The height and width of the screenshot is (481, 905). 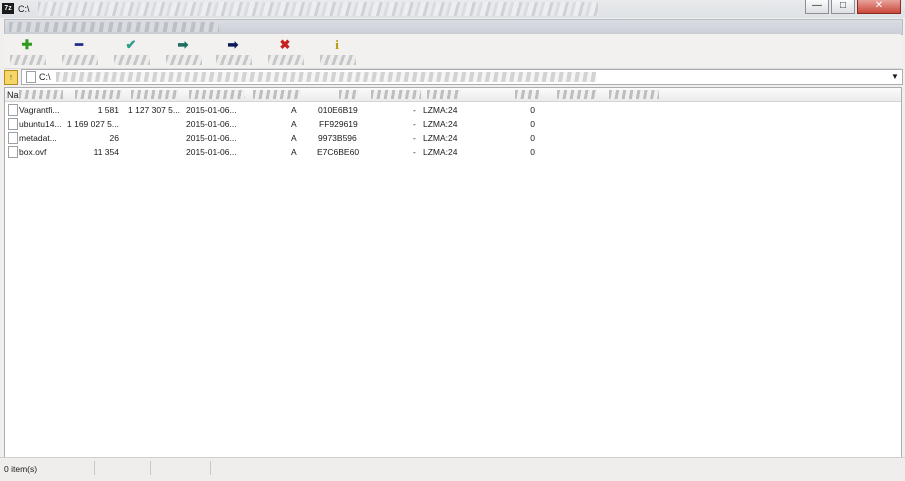 I want to click on copy-button: ➡, so click(x=182, y=51).